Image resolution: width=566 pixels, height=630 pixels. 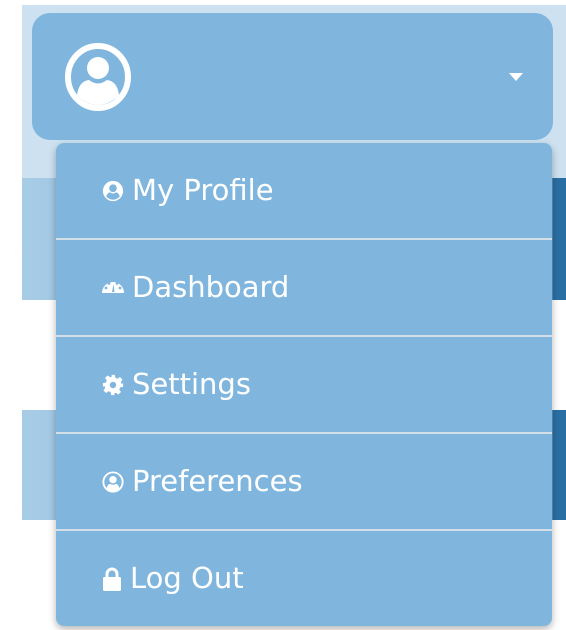 I want to click on user-circle-icon, so click(x=113, y=481).